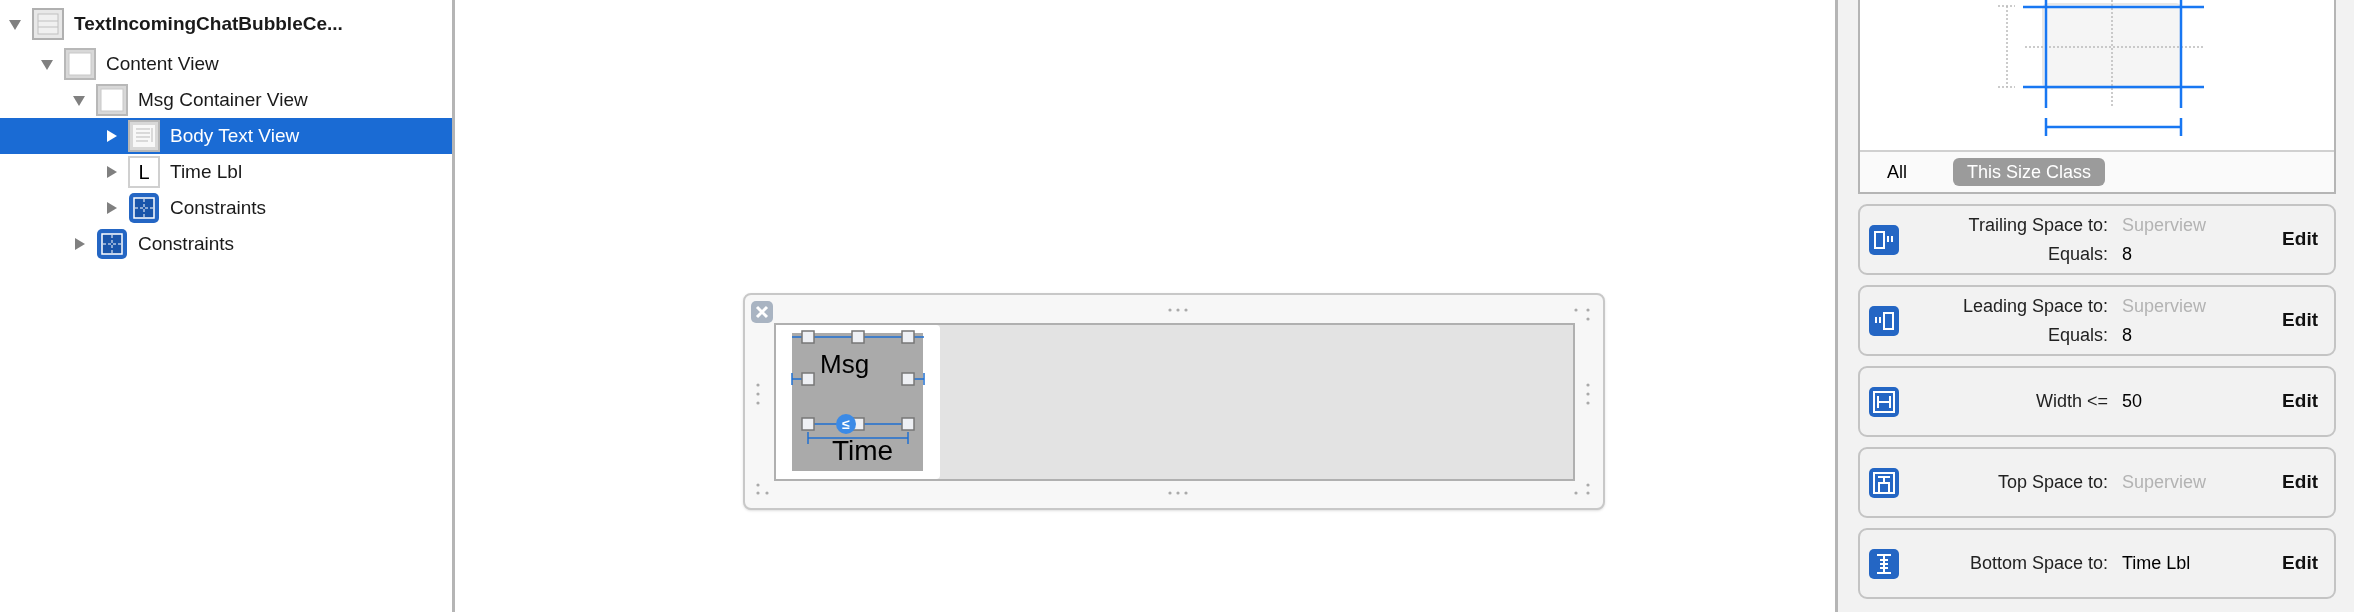 This screenshot has width=2354, height=612. Describe the element at coordinates (1884, 482) in the screenshot. I see `top-constraint-icon` at that location.